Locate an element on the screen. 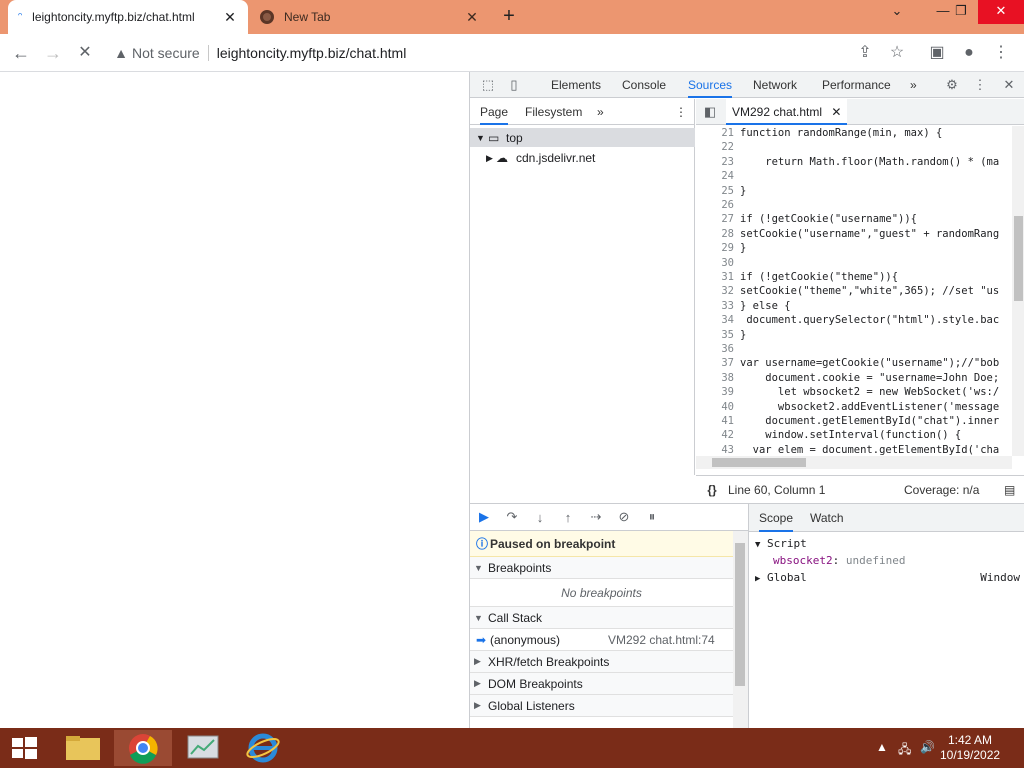  tab-filesystem: Filesystem is located at coordinates (553, 112).